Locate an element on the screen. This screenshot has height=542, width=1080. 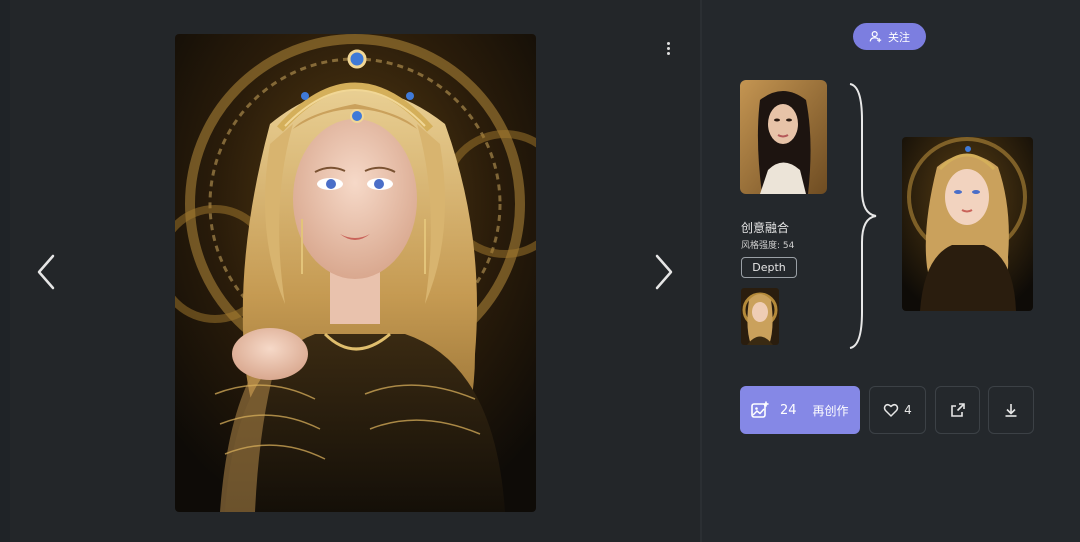
next-image-button is located at coordinates (663, 272).